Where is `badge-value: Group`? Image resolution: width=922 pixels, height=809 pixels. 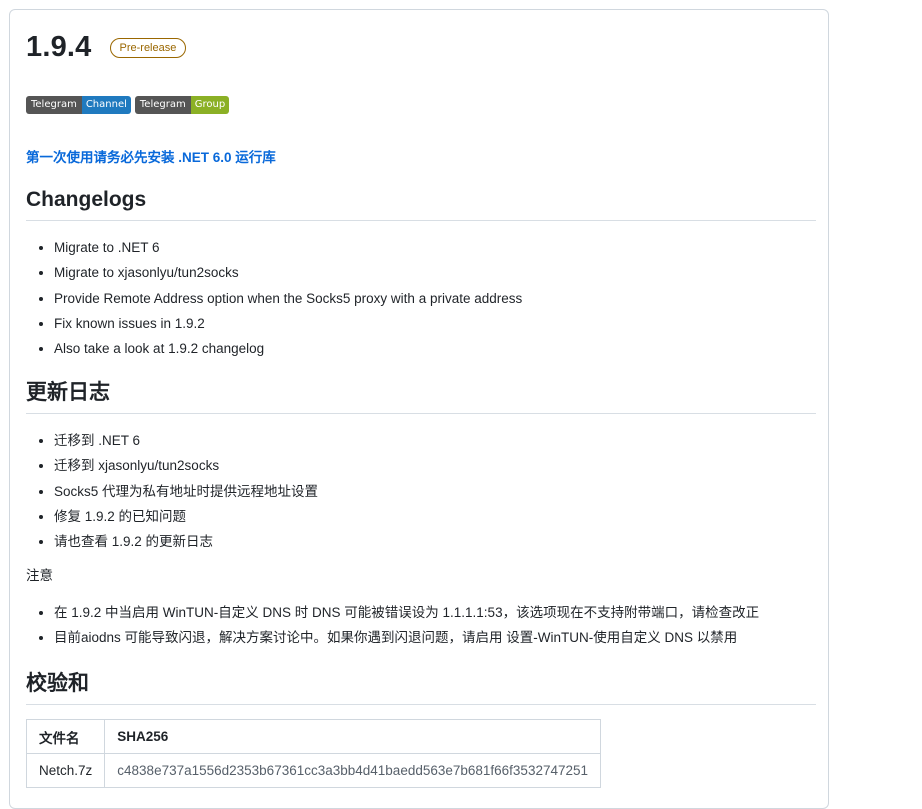 badge-value: Group is located at coordinates (210, 105).